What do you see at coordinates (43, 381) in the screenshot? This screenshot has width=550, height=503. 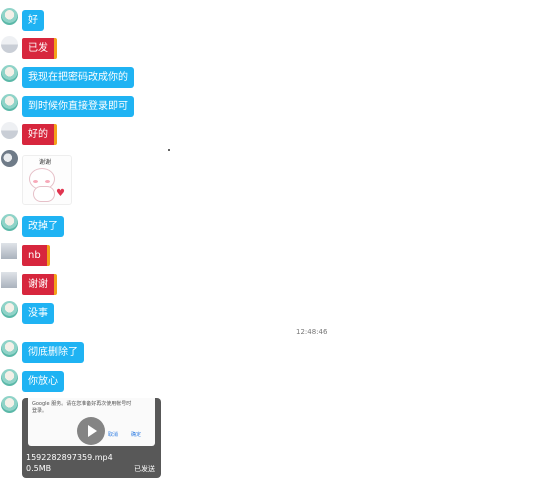 I see `message-bubble: 你放心` at bounding box center [43, 381].